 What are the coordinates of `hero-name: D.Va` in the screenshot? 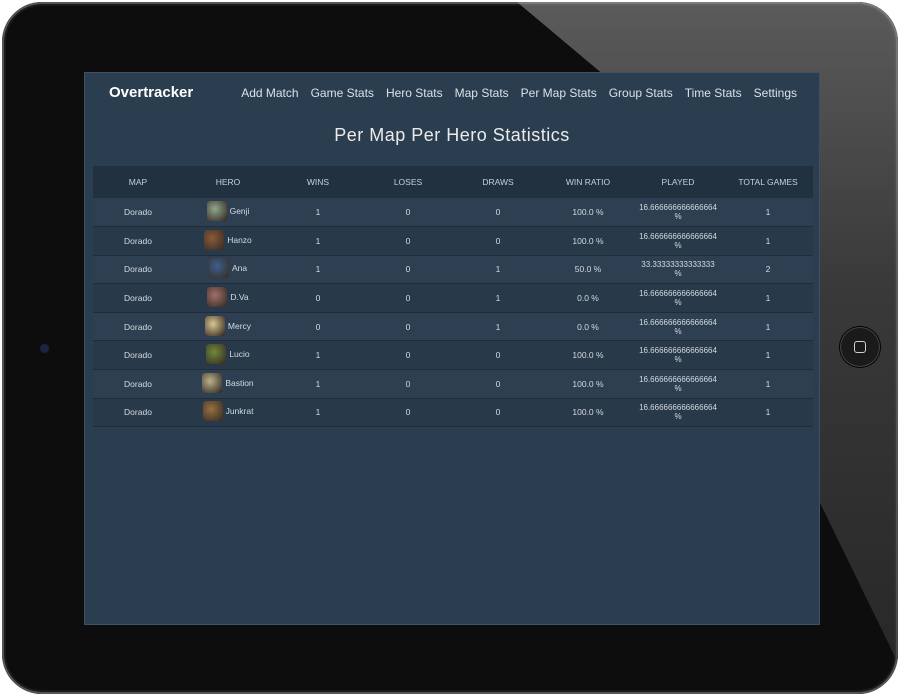 It's located at (239, 297).